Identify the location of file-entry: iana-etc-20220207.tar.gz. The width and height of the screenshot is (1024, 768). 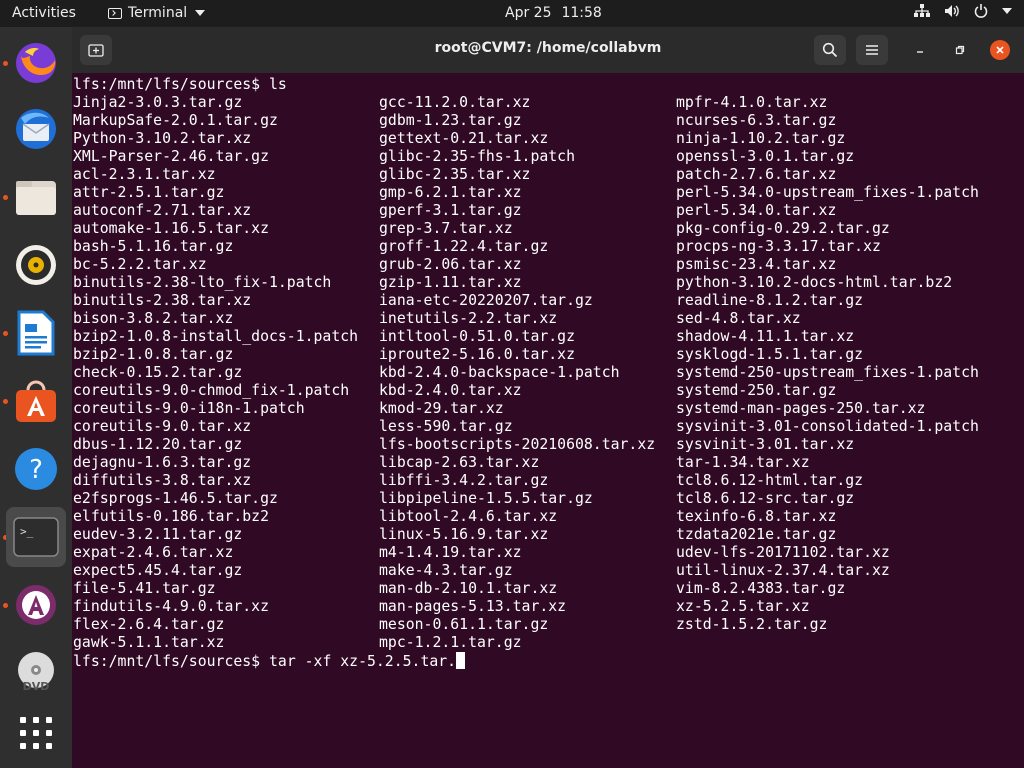
(486, 300).